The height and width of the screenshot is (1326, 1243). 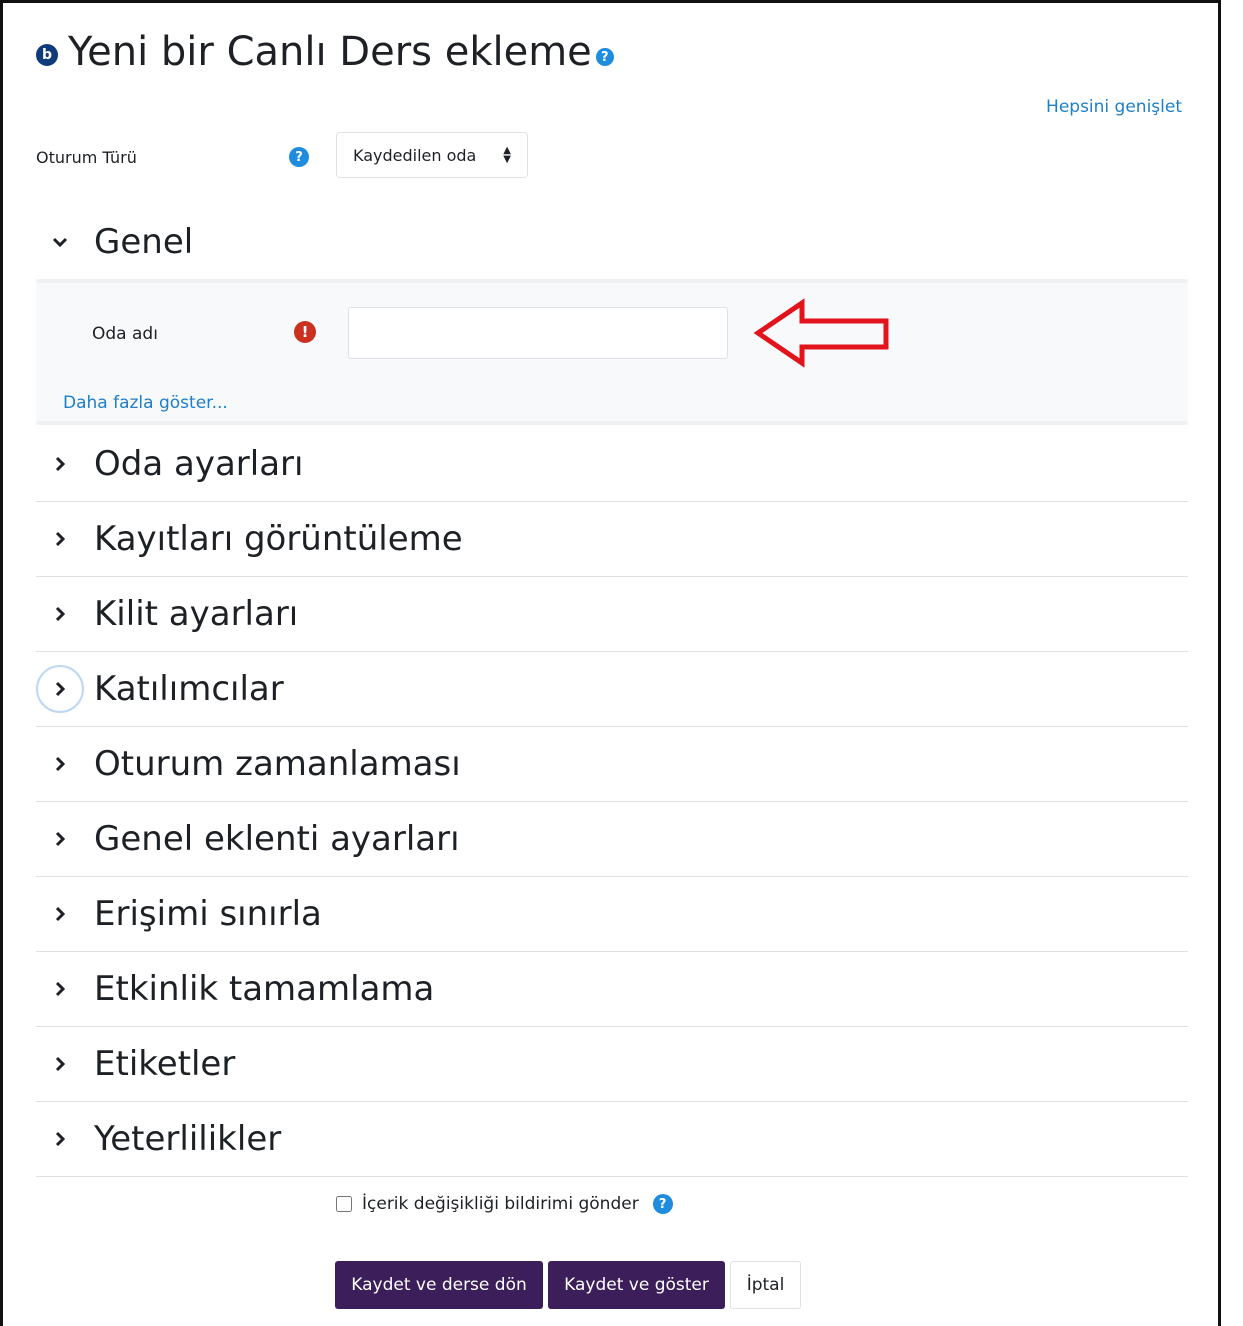 What do you see at coordinates (612, 764) in the screenshot?
I see `section-session-schedule: Oturum zamanlaması` at bounding box center [612, 764].